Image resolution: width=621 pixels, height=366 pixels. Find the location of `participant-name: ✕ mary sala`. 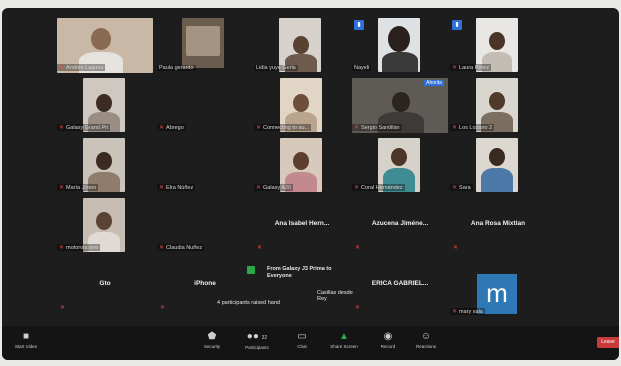

participant-name: ✕ mary sala is located at coordinates (467, 311).